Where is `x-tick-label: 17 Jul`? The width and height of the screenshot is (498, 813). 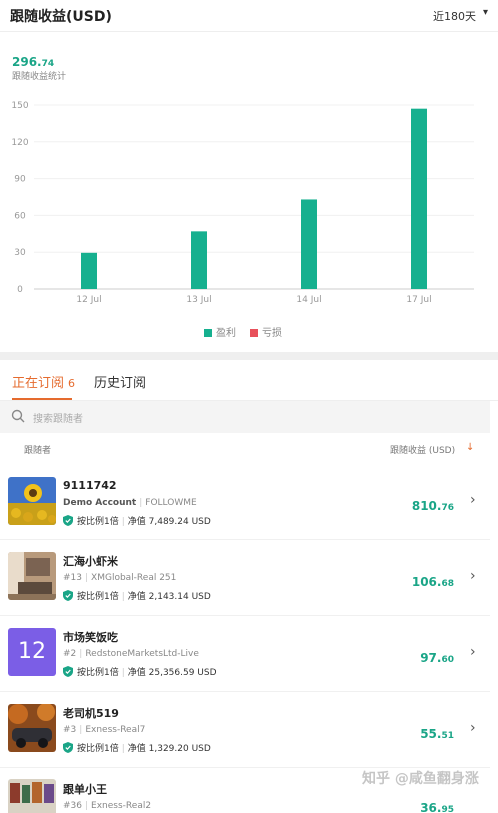 x-tick-label: 17 Jul is located at coordinates (418, 300).